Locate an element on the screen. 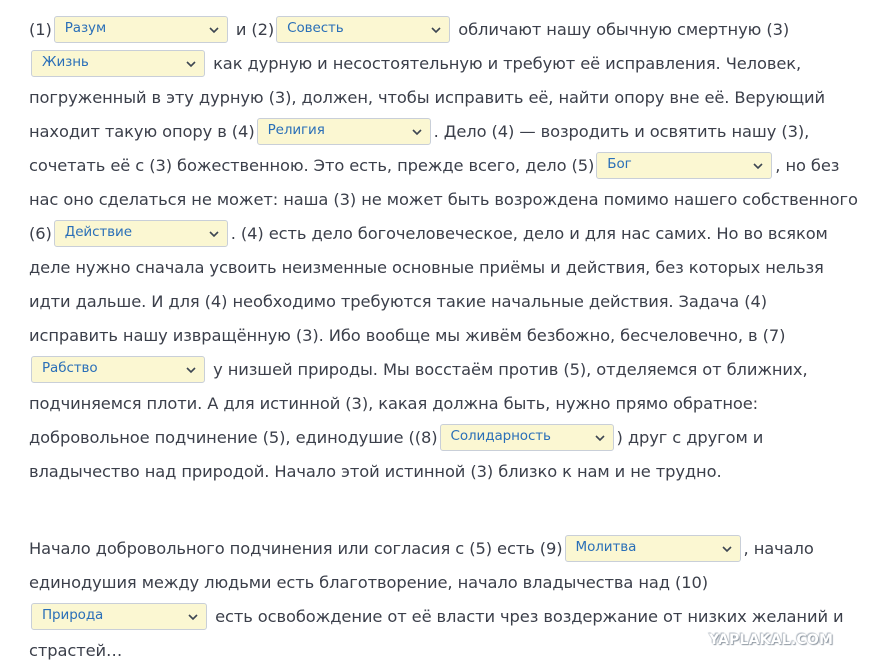 The width and height of the screenshot is (872, 671). dropdown-selected-value: Совесть is located at coordinates (315, 28).